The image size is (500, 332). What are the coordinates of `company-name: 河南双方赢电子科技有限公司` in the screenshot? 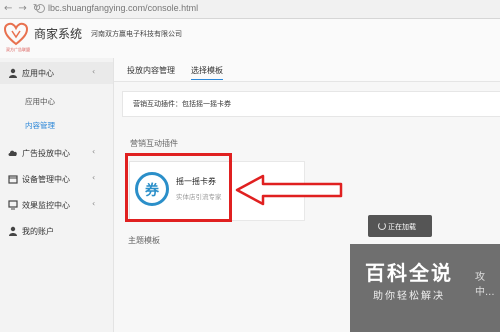 It's located at (136, 34).